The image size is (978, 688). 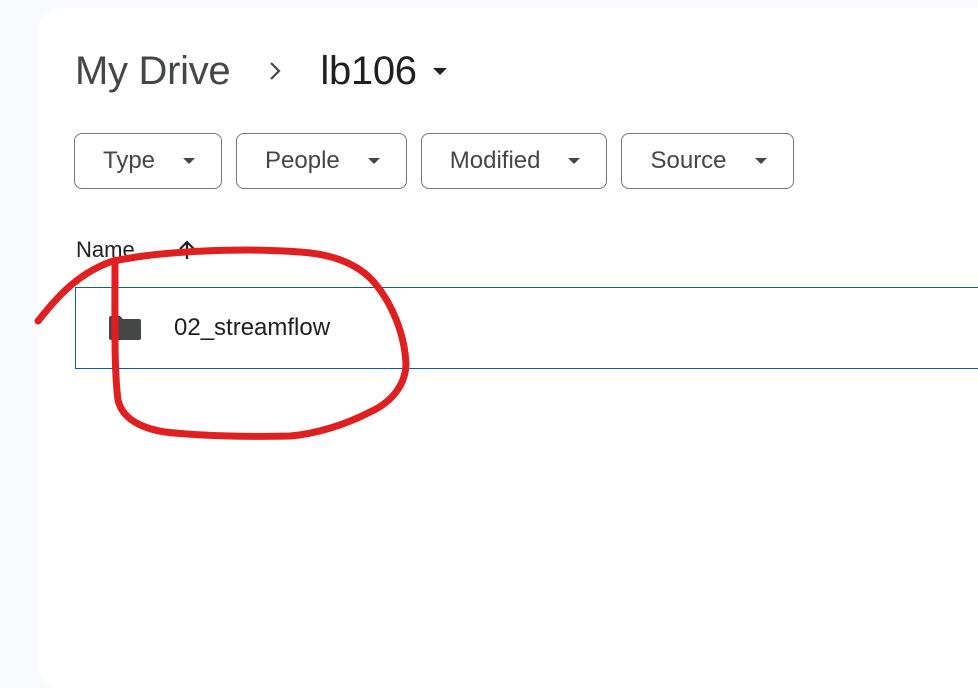 What do you see at coordinates (302, 160) in the screenshot?
I see `filter-people-label: People` at bounding box center [302, 160].